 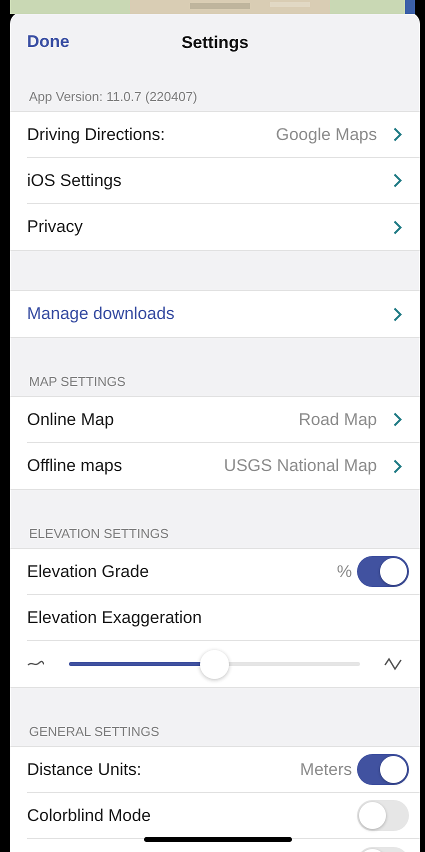 What do you see at coordinates (300, 466) in the screenshot?
I see `row-value: USGS National Map` at bounding box center [300, 466].